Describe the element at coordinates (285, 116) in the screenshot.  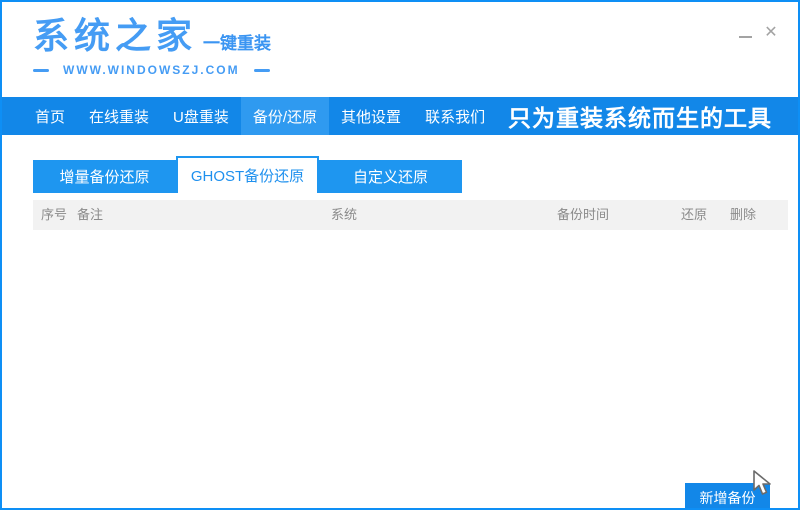
I see `nav-item-backup-restore: 备份/还原` at that location.